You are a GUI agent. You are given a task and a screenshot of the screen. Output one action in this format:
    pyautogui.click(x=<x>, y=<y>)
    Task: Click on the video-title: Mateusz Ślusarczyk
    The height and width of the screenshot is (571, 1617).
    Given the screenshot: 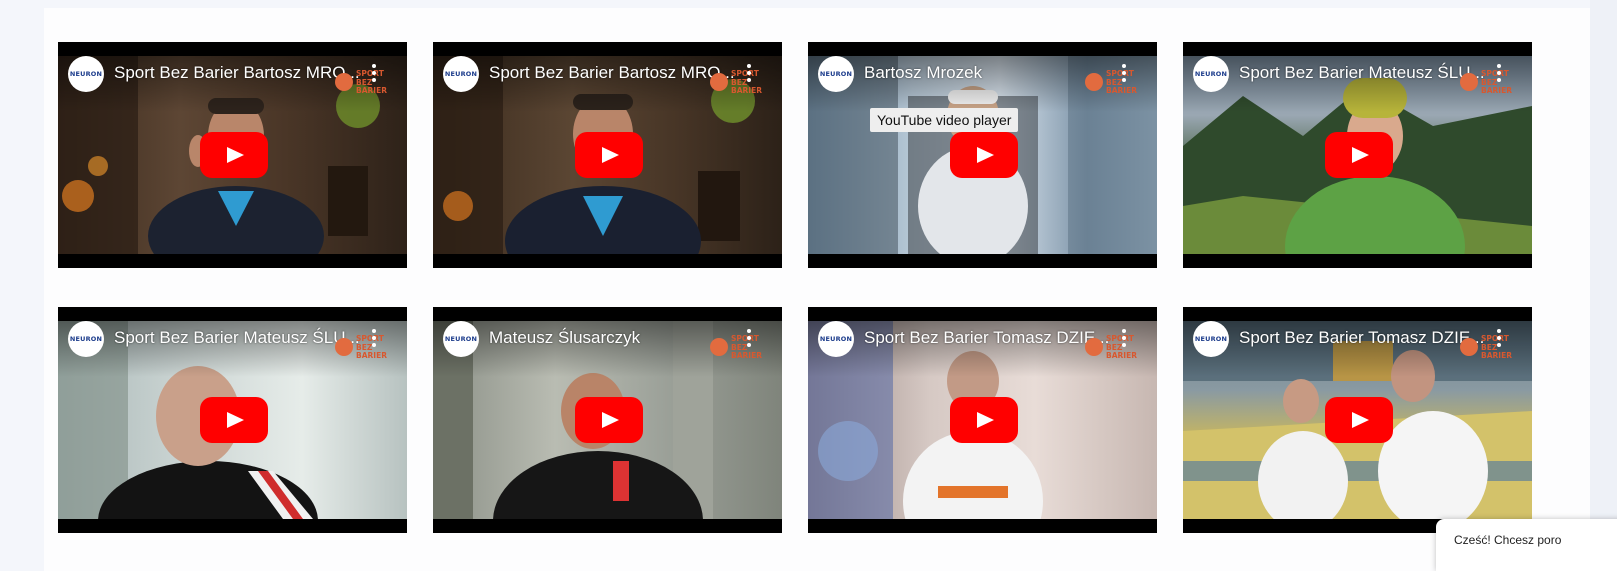 What is the action you would take?
    pyautogui.click(x=616, y=338)
    